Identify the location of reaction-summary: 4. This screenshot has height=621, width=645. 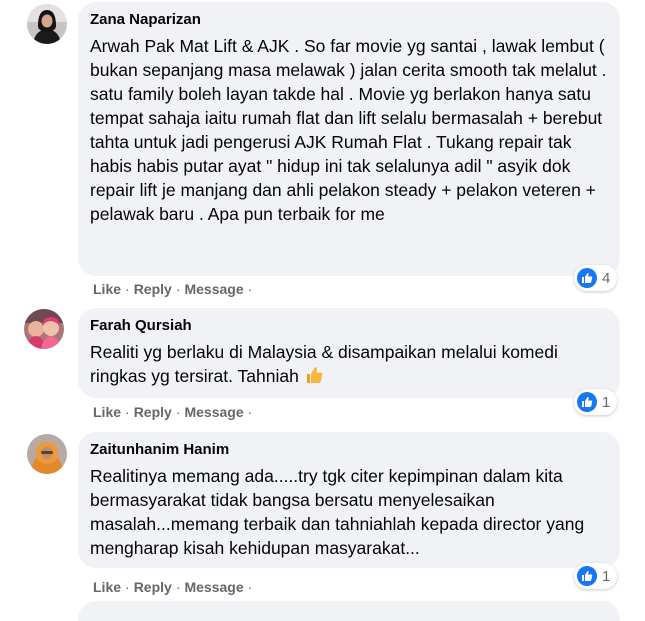
(596, 278).